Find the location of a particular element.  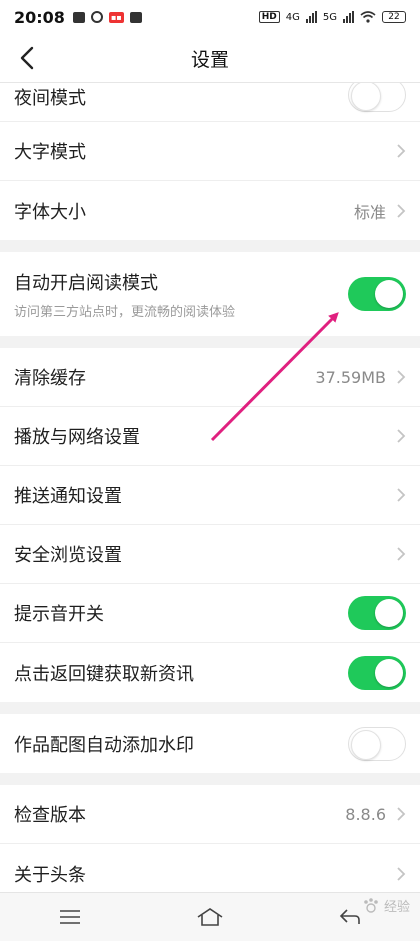

setting-label: 安全浏览设置 is located at coordinates (68, 555).